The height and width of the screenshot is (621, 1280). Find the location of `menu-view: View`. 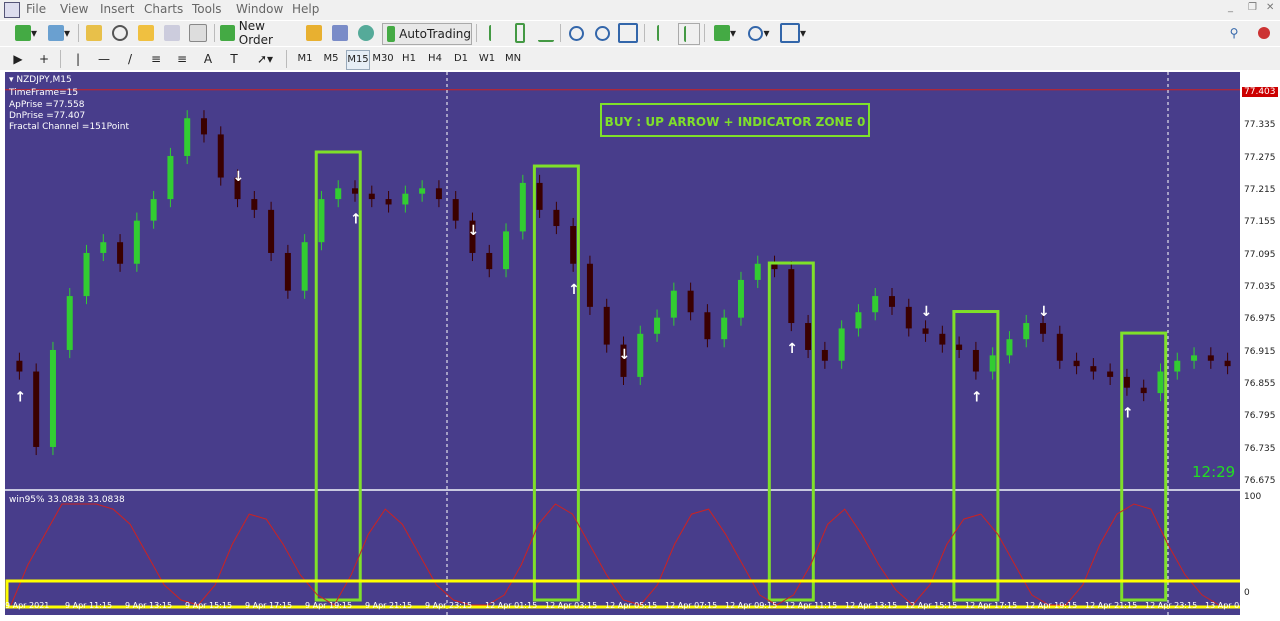

menu-view: View is located at coordinates (74, 9).